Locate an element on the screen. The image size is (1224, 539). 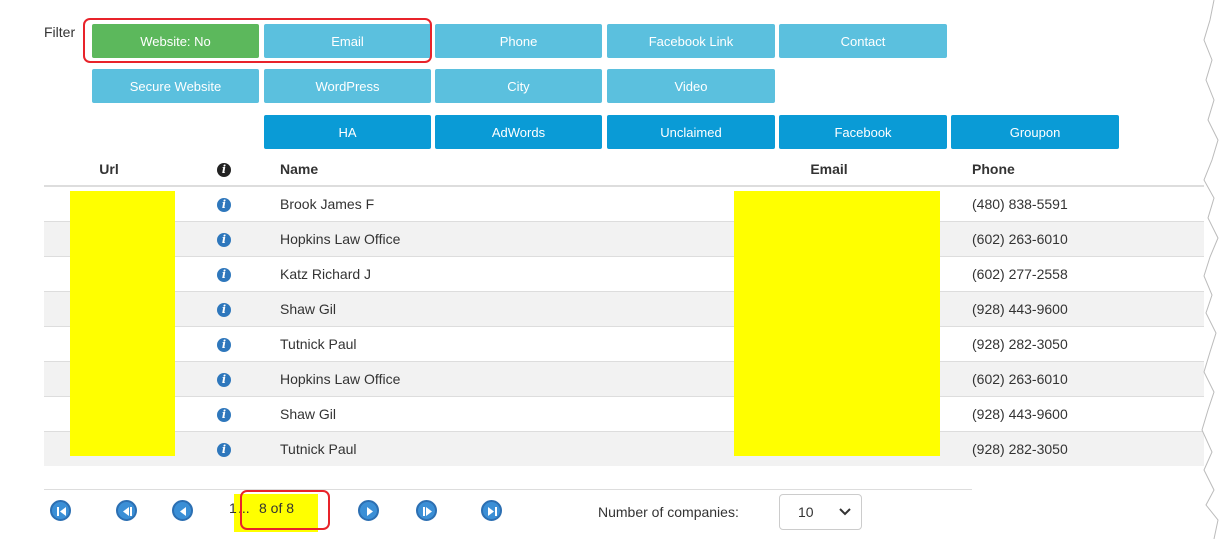
filter-unclaimed-button: Unclaimed is located at coordinates (691, 132).